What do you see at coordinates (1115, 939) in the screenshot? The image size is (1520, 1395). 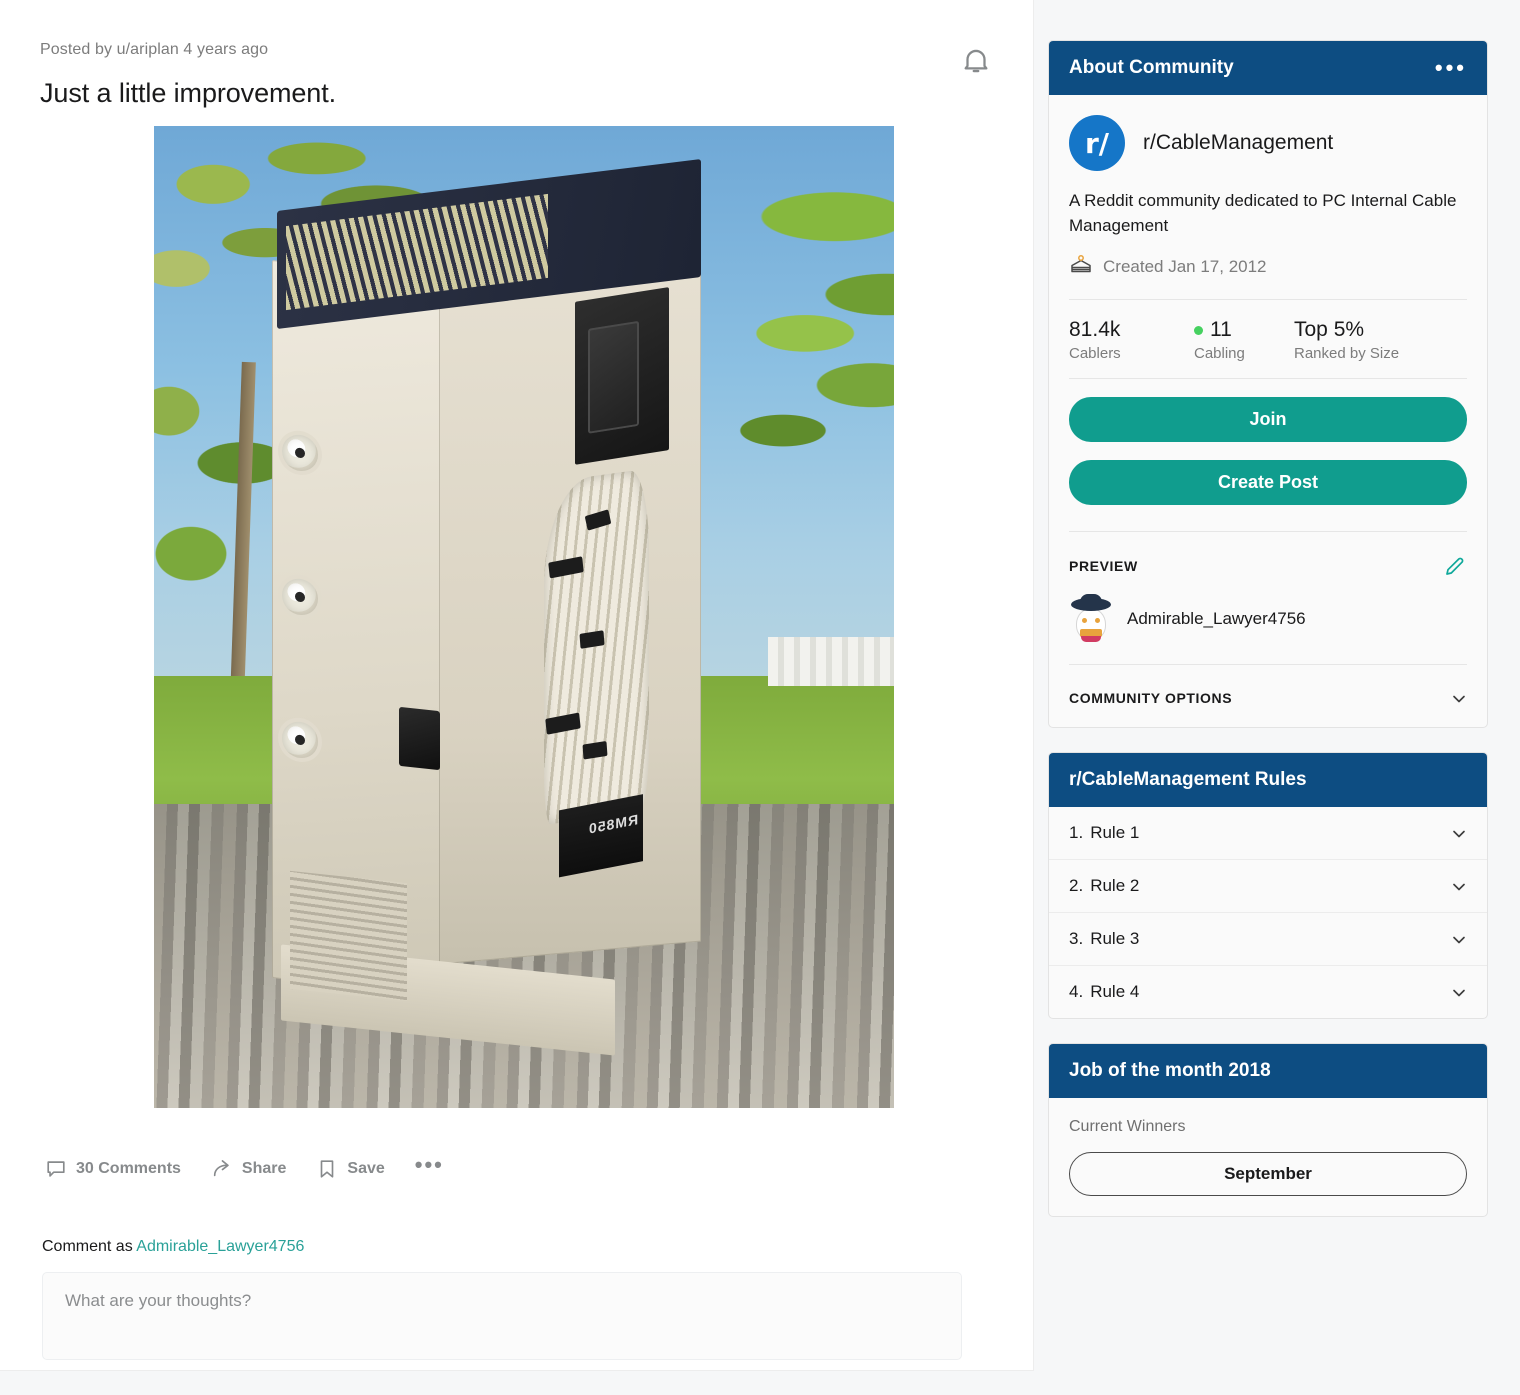 I see `rule-label: Rule 3` at bounding box center [1115, 939].